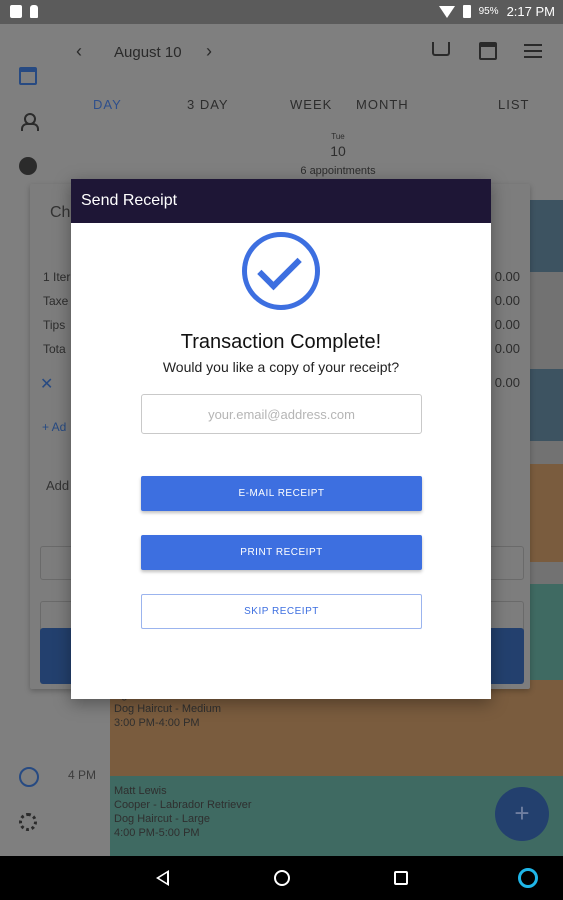 This screenshot has height=900, width=563. I want to click on tab-list: LIST, so click(513, 104).